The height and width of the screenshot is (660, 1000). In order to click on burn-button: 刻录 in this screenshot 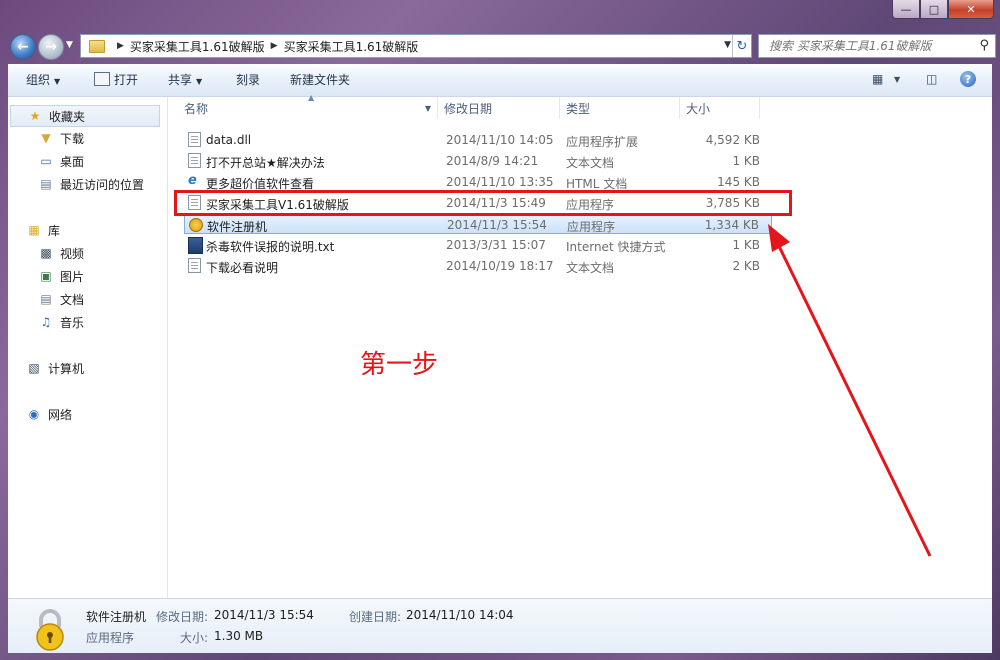, I will do `click(248, 79)`.